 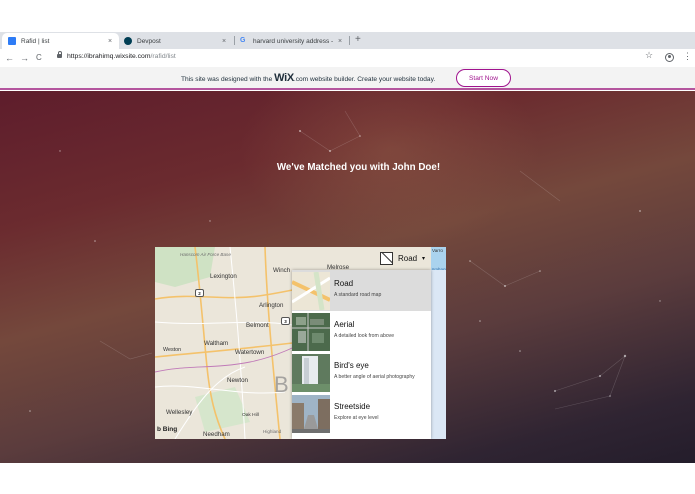 I want to click on map-town-arlington: Arlington, so click(x=271, y=305).